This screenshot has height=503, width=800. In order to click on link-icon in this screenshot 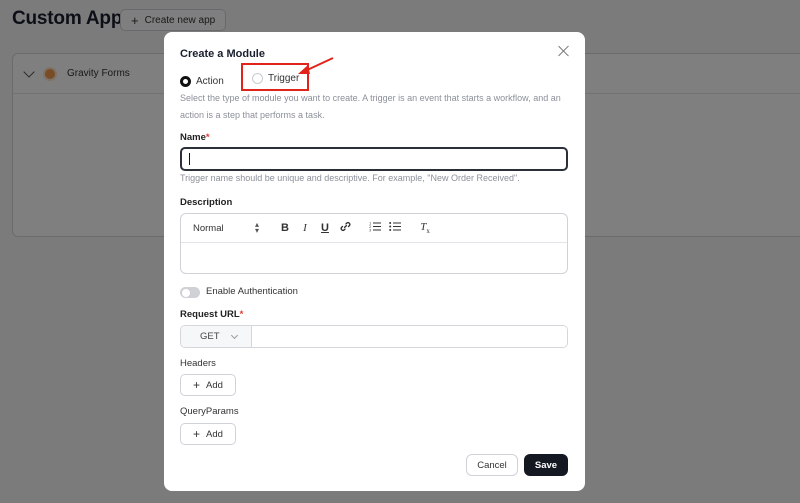, I will do `click(345, 228)`.